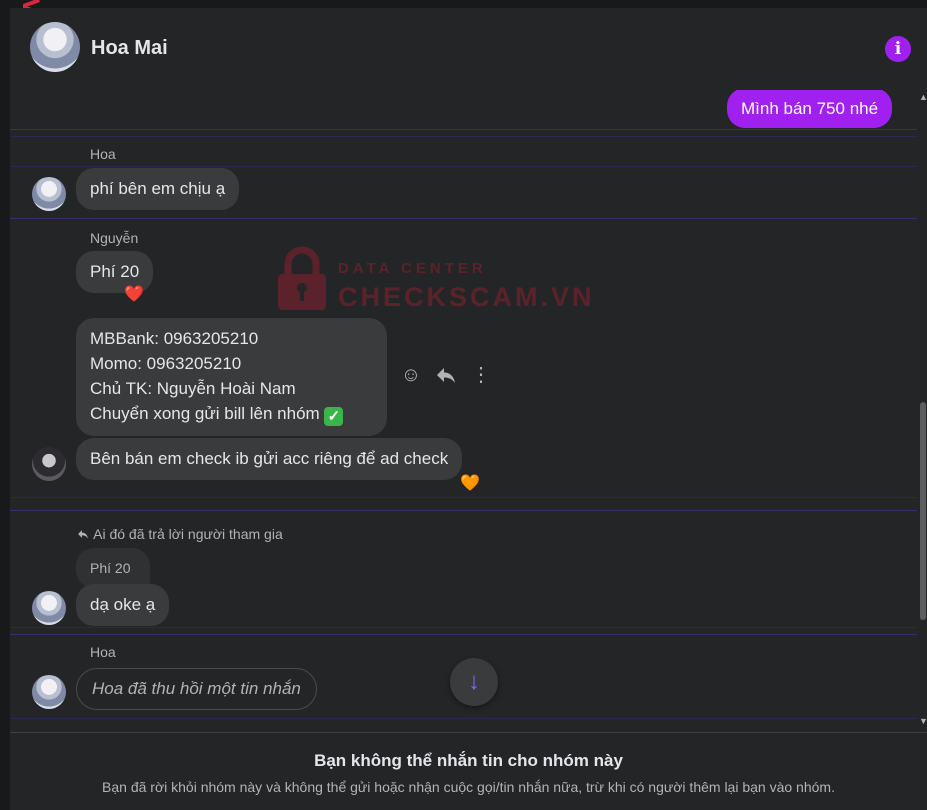 This screenshot has width=927, height=810. What do you see at coordinates (158, 189) in the screenshot?
I see `message-bubble: phí bên em chịu ạ` at bounding box center [158, 189].